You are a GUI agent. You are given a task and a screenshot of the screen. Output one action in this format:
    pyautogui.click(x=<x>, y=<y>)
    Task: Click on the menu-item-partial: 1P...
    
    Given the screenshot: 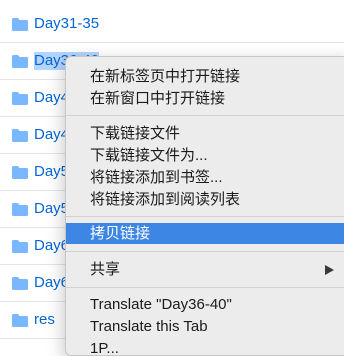 What is the action you would take?
    pyautogui.click(x=205, y=347)
    